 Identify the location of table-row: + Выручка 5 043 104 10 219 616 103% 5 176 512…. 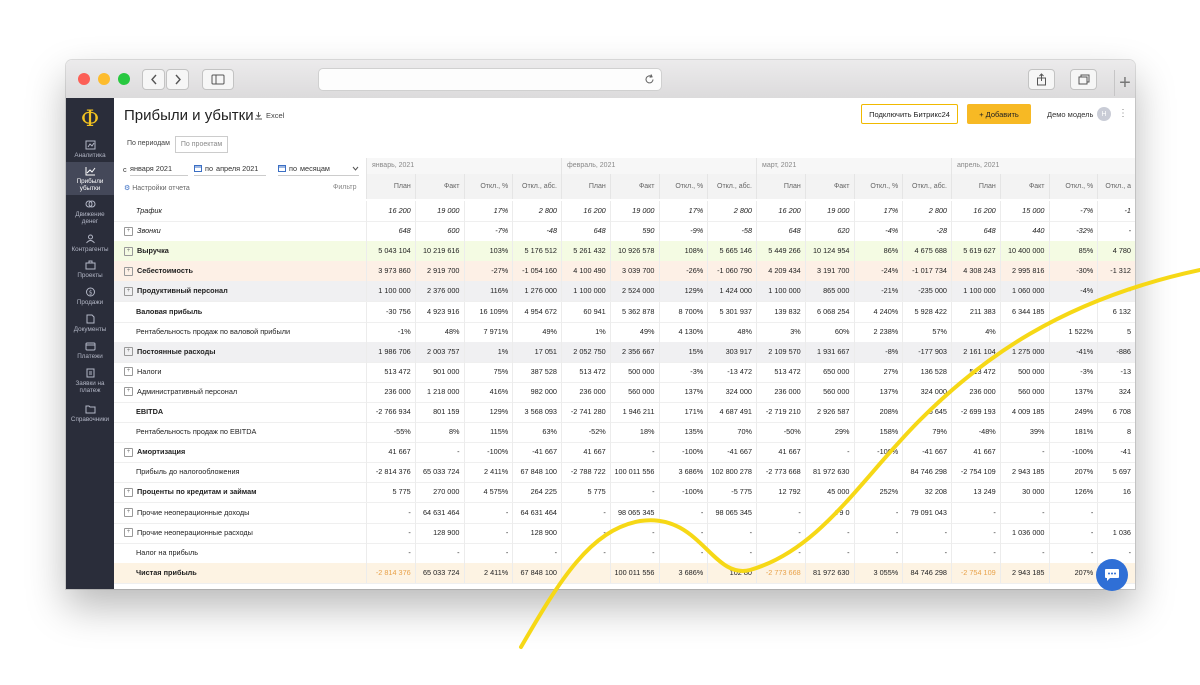
(624, 252).